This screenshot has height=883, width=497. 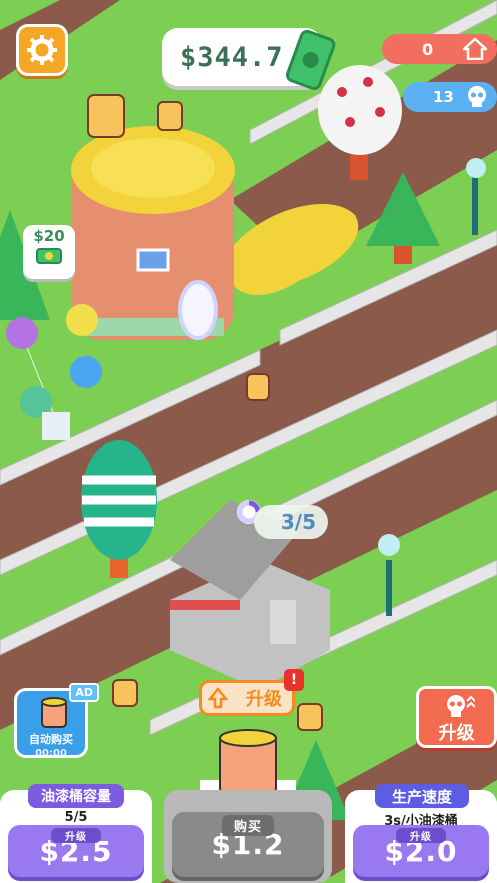 I want to click on ad-badge: AD, so click(x=84, y=692).